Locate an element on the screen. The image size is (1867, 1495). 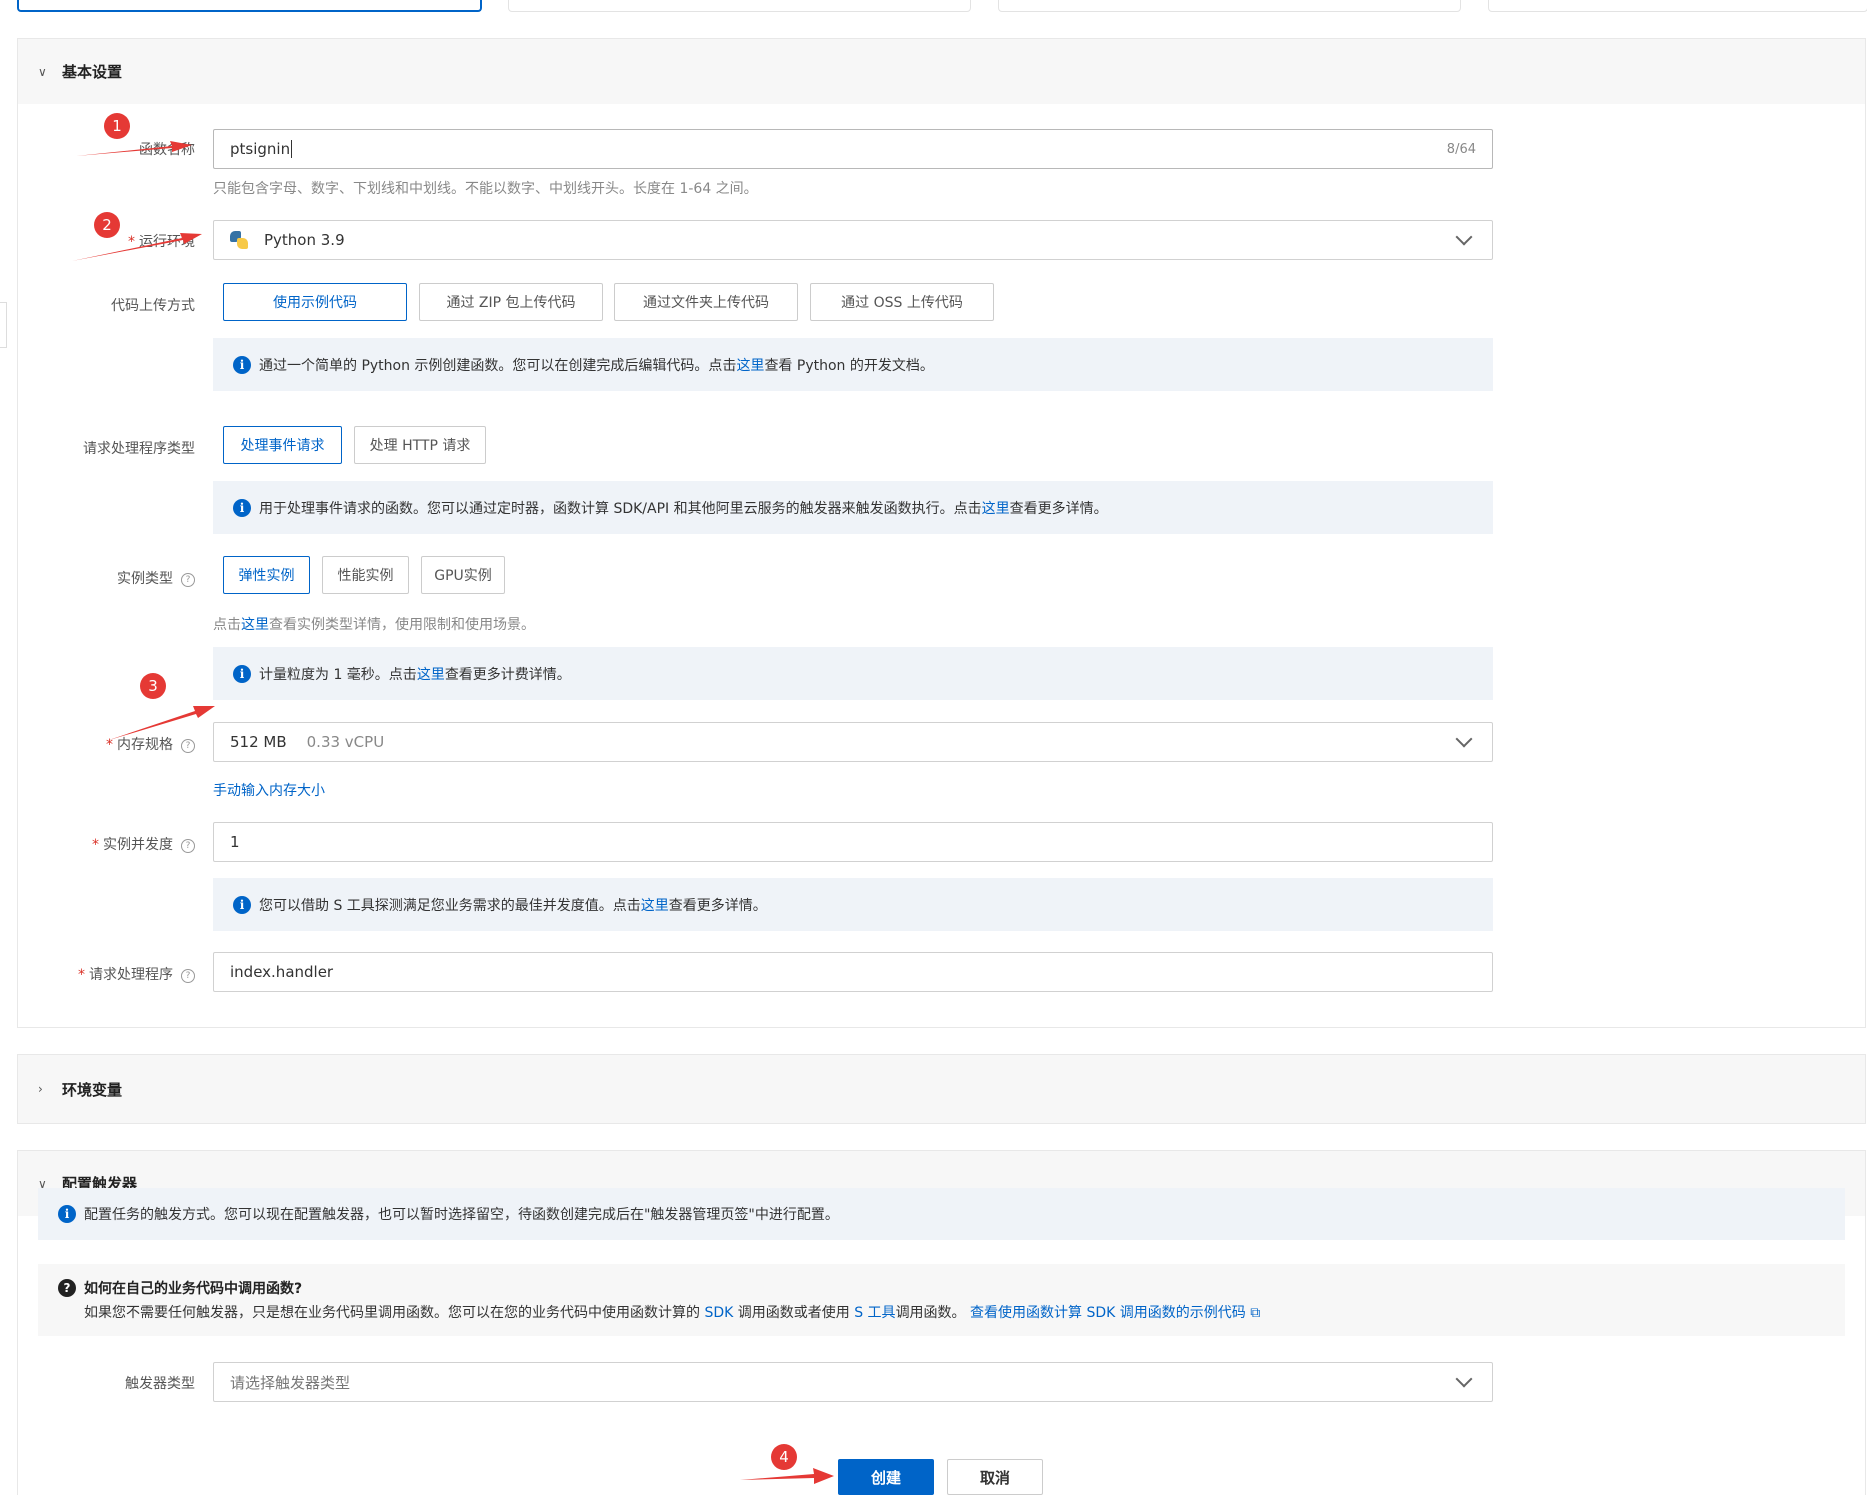
manual-memory-link: 手动输入内存大小 is located at coordinates (269, 790).